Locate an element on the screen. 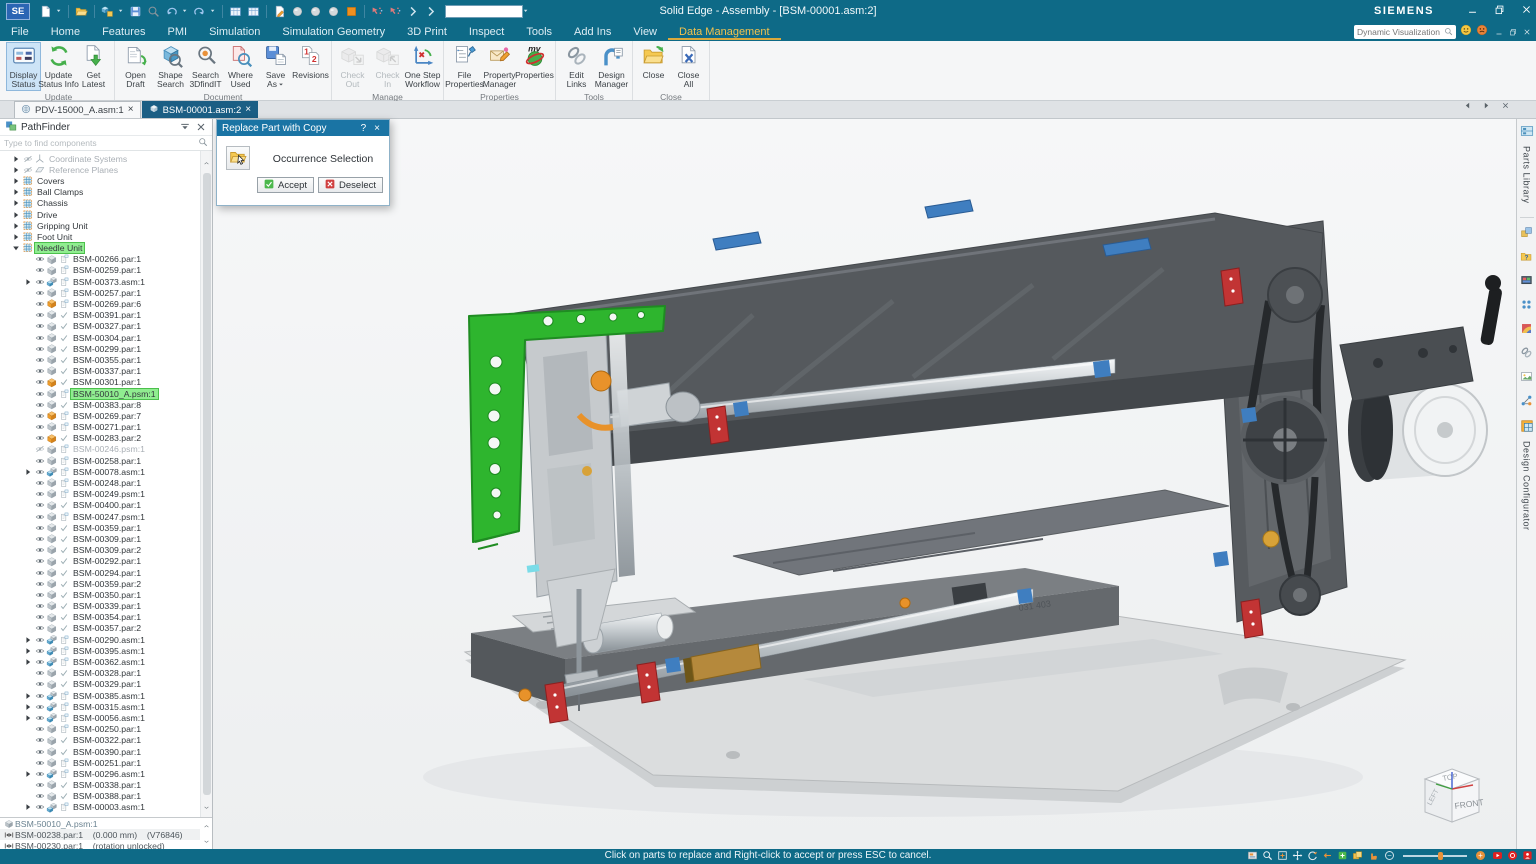 The image size is (1536, 864). dialog-title-bar: Replace Part with Copy ? × is located at coordinates (303, 128).